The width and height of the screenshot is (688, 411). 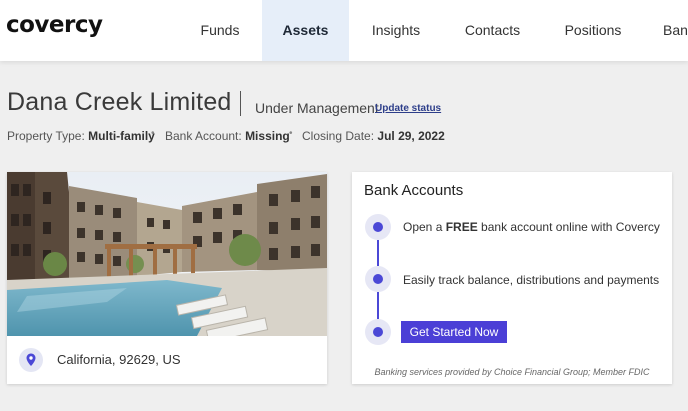 I want to click on nav-banking: Ban, so click(x=675, y=30).